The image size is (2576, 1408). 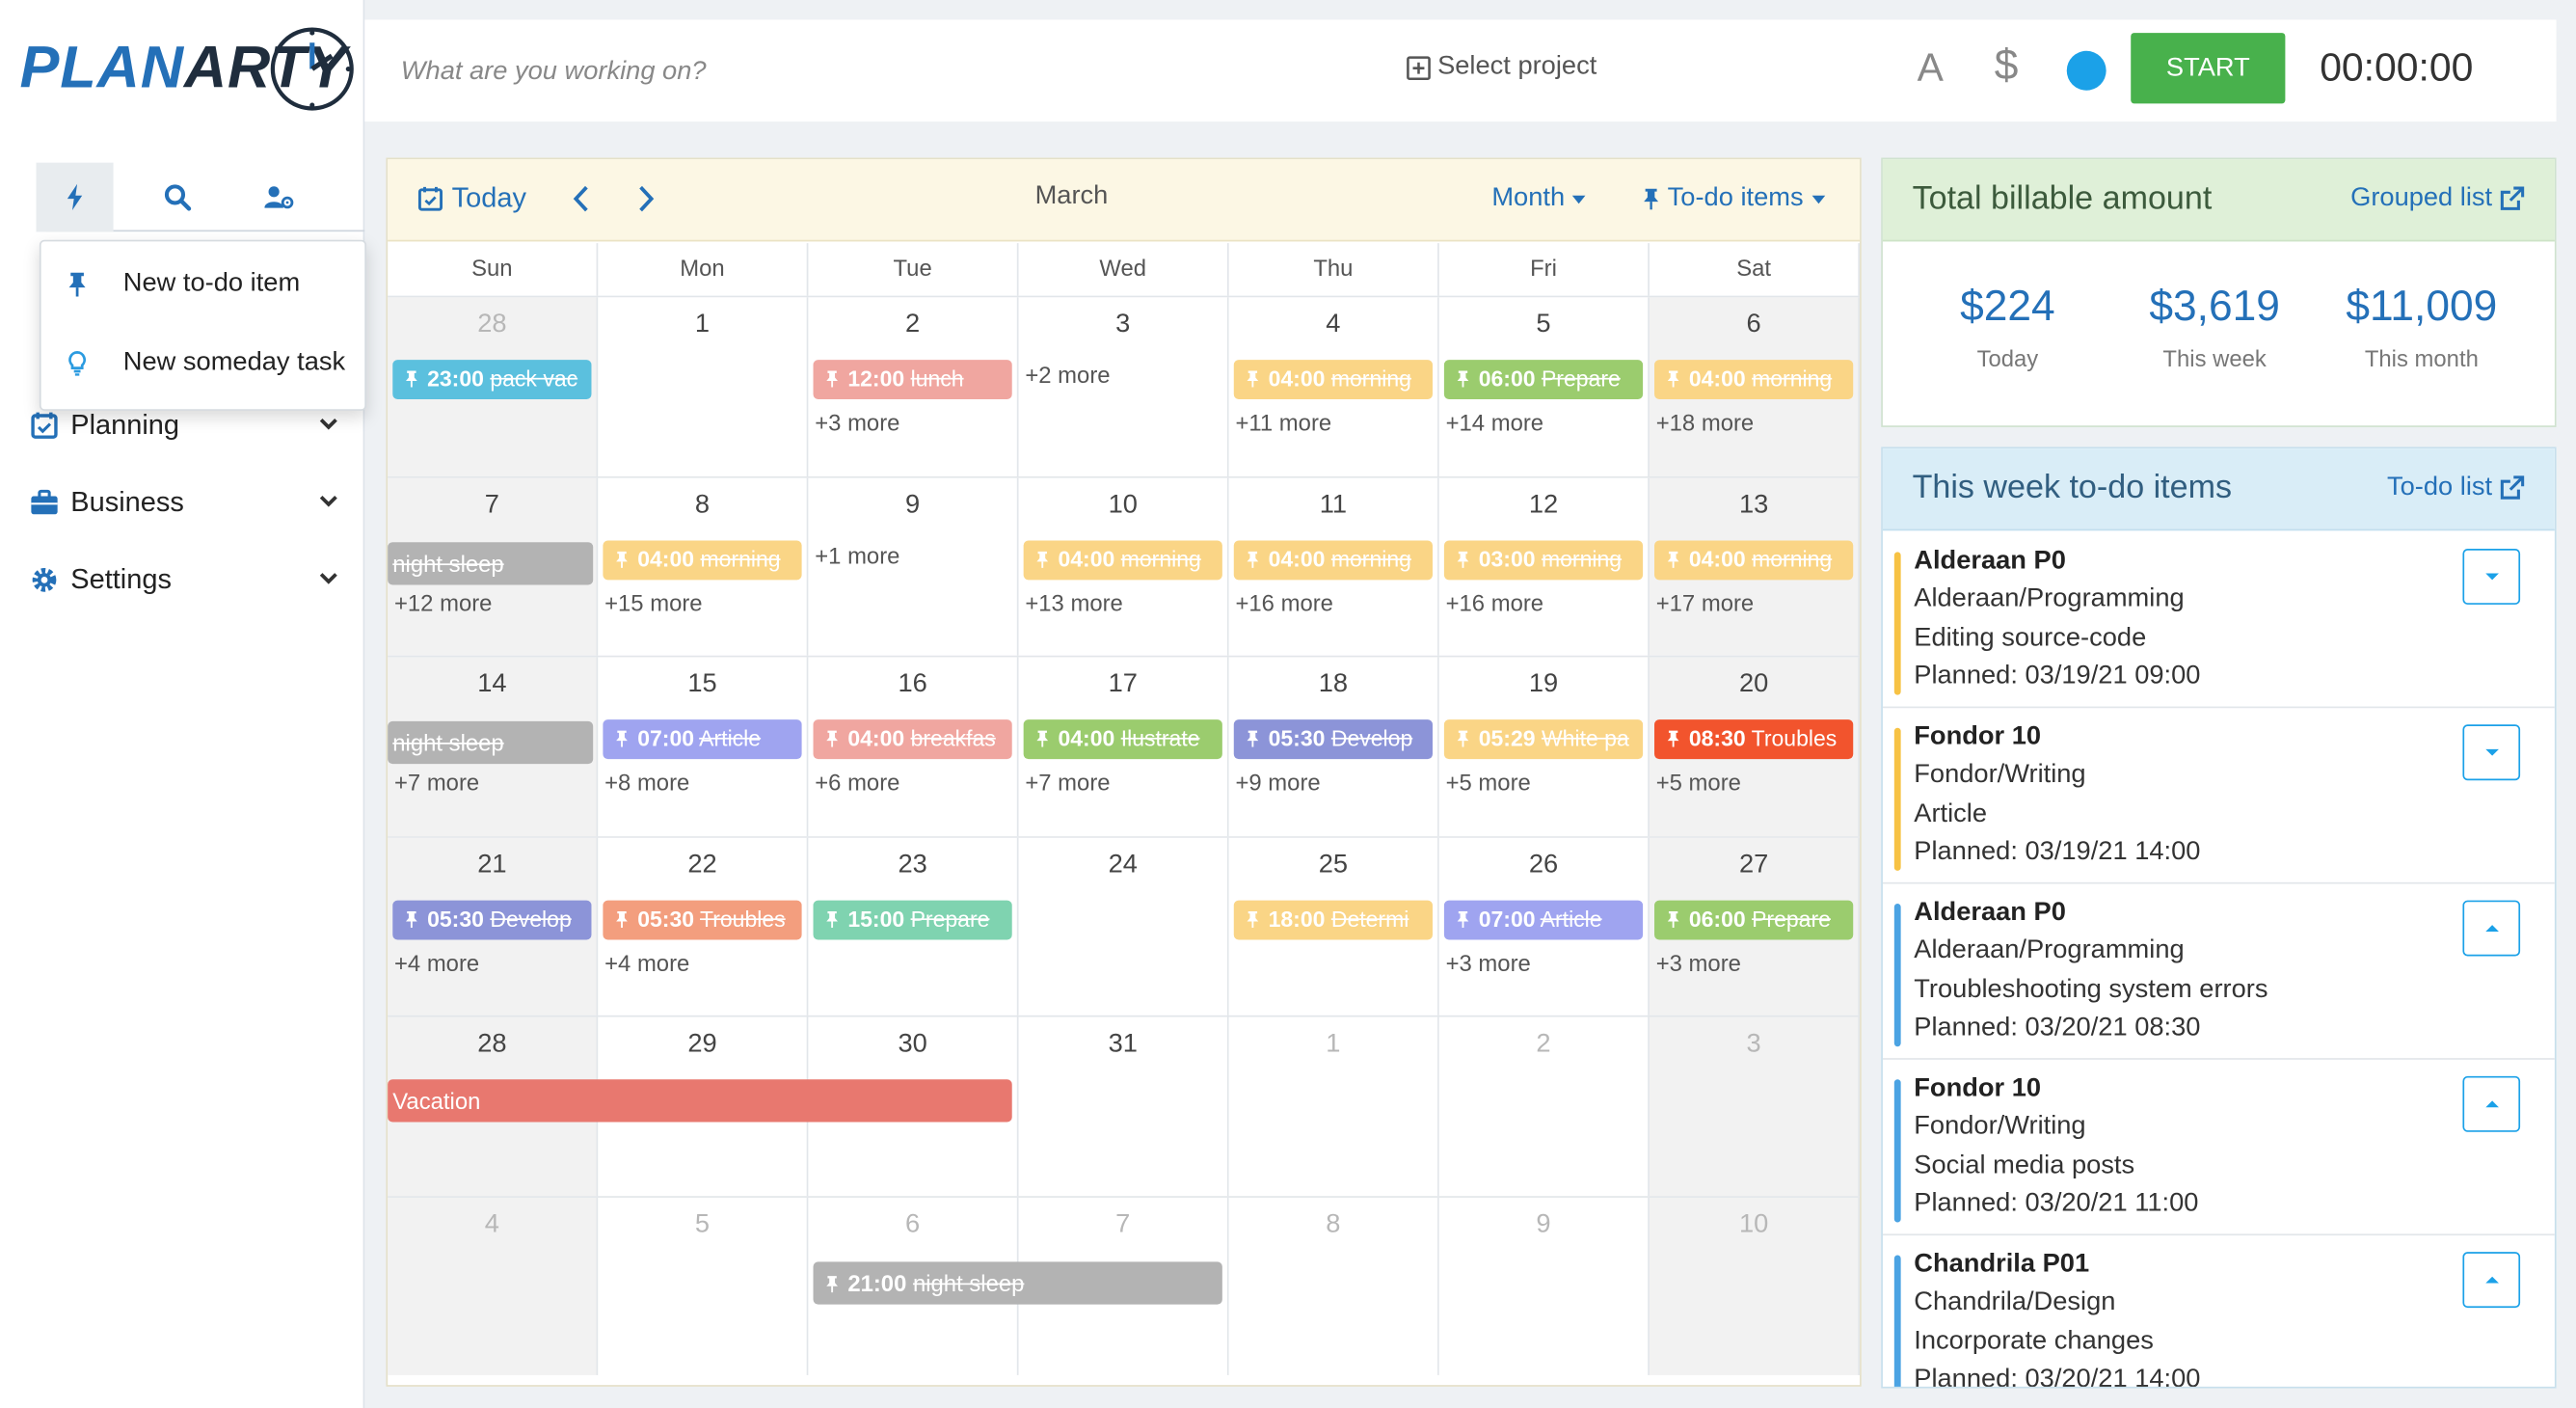 What do you see at coordinates (75, 197) in the screenshot?
I see `tab-quick-actions` at bounding box center [75, 197].